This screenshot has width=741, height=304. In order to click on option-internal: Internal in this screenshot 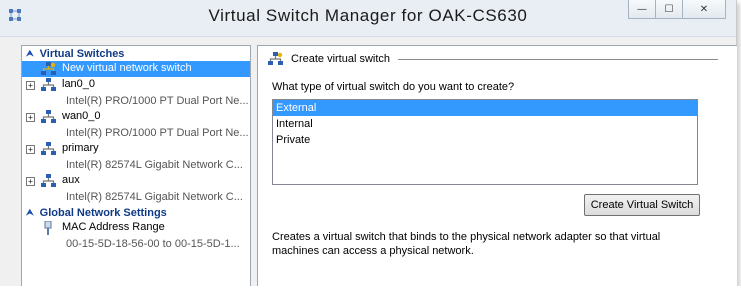, I will do `click(485, 124)`.